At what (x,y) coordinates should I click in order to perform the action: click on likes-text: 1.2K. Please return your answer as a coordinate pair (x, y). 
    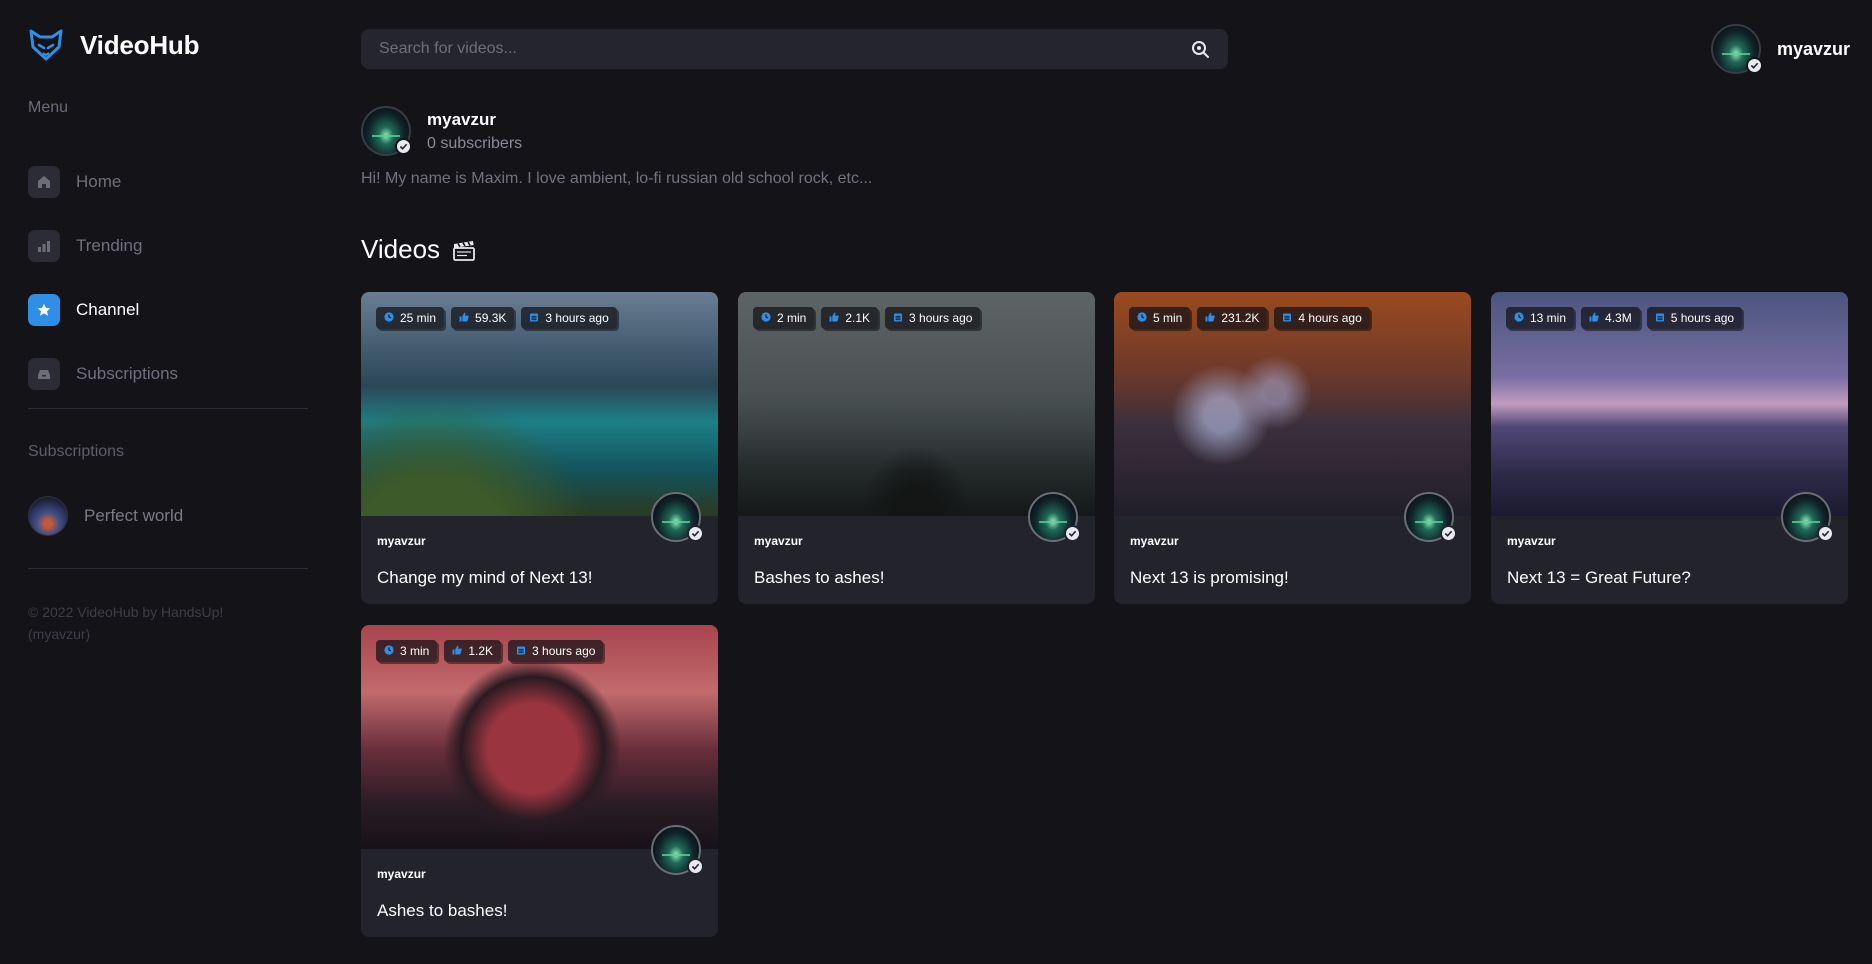
    Looking at the image, I should click on (481, 651).